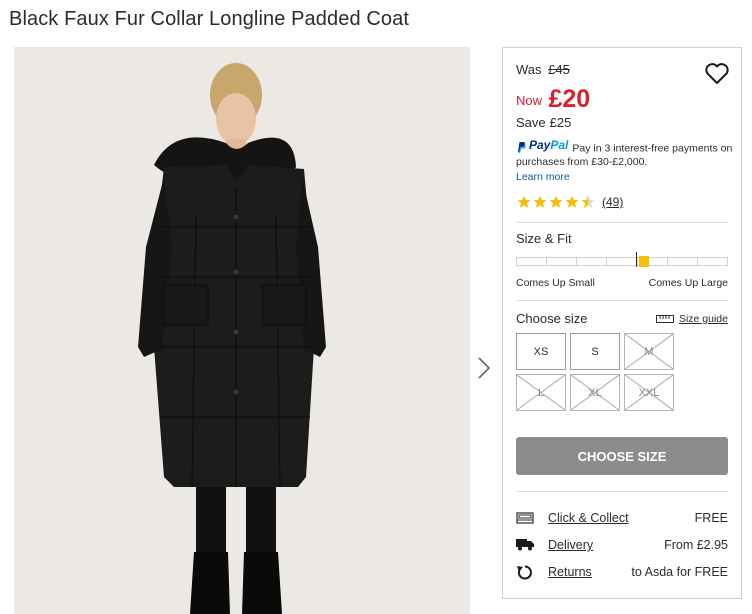  What do you see at coordinates (622, 456) in the screenshot?
I see `choose-size-button: CHOOSE SIZE` at bounding box center [622, 456].